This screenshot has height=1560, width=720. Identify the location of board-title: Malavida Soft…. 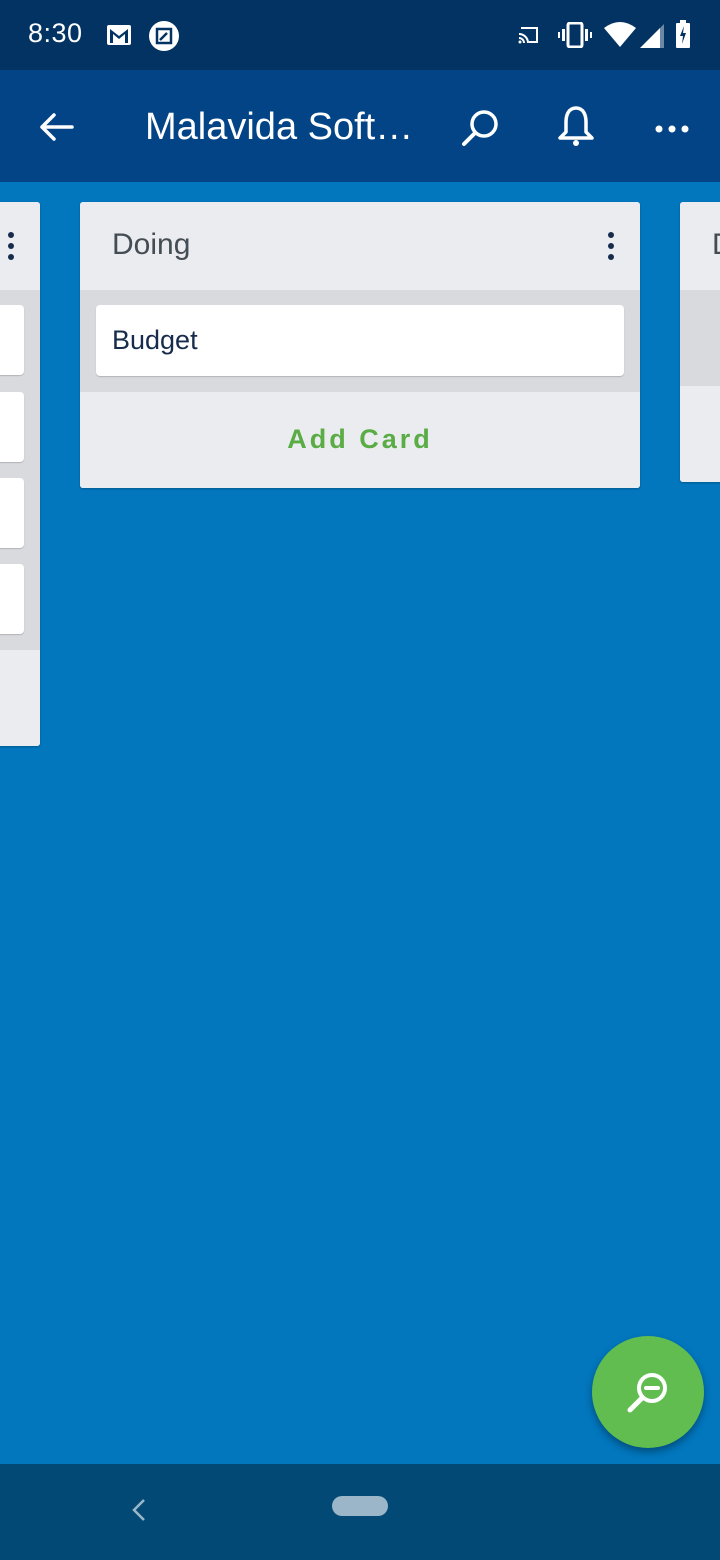
(279, 127).